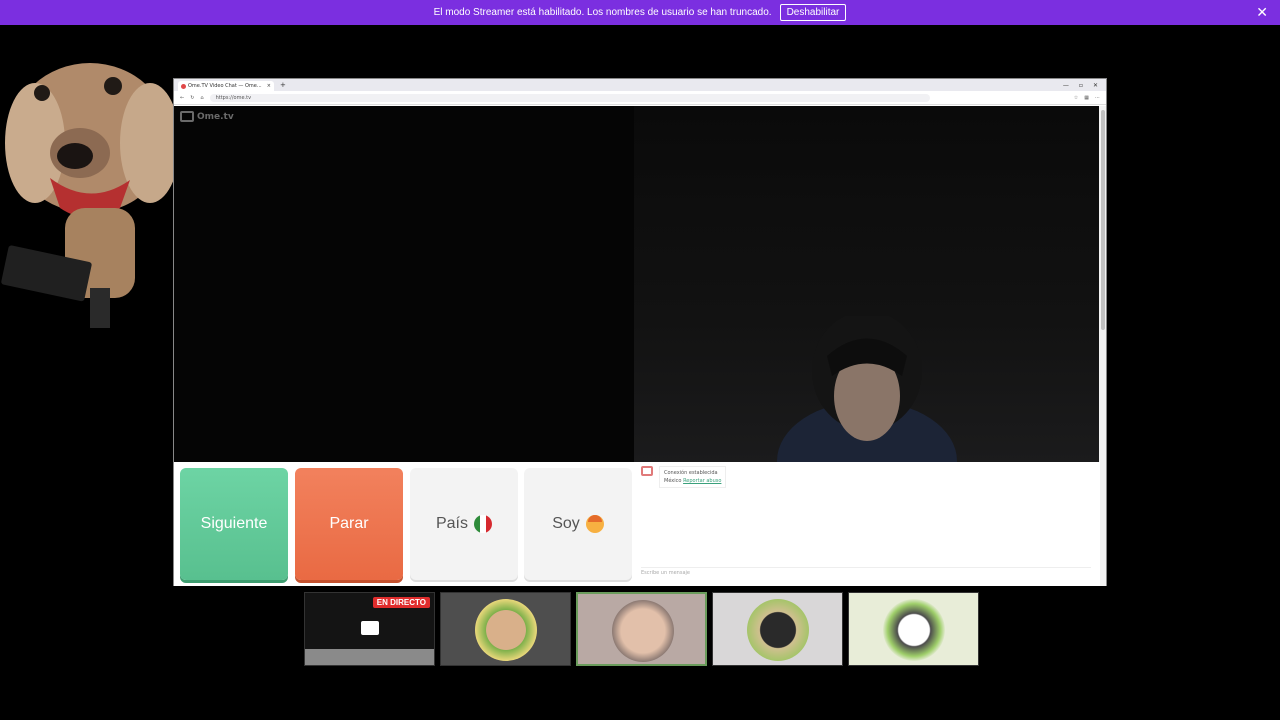 This screenshot has width=1280, height=720. What do you see at coordinates (401, 602) in the screenshot?
I see `live-badge: EN DIRECTO` at bounding box center [401, 602].